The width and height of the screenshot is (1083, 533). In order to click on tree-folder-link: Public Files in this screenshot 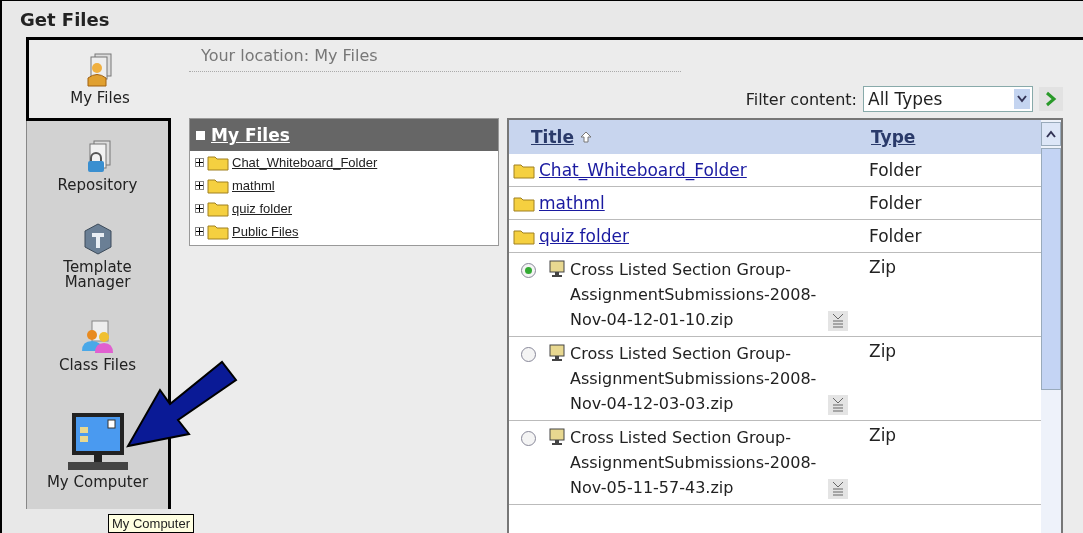, I will do `click(265, 231)`.